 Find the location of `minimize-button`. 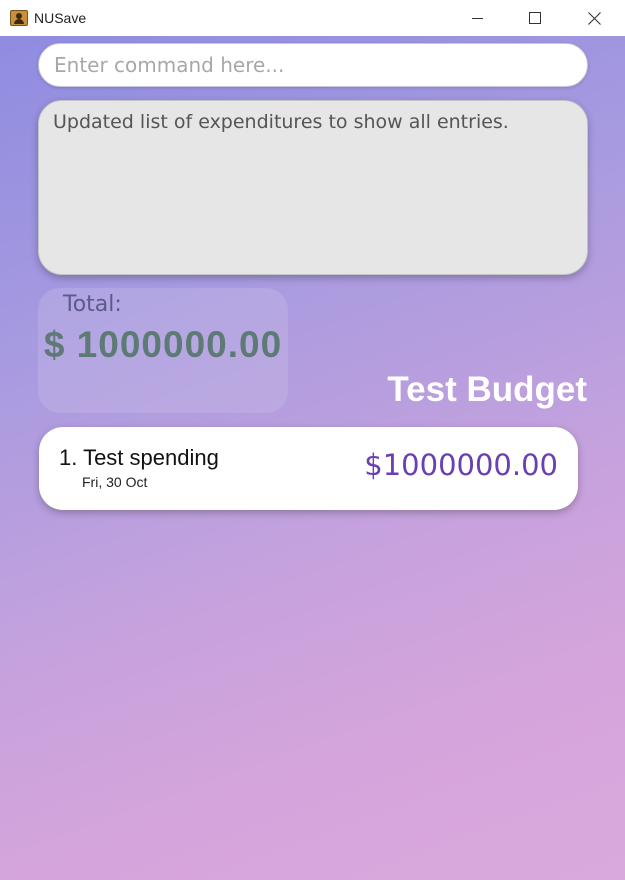

minimize-button is located at coordinates (477, 18).